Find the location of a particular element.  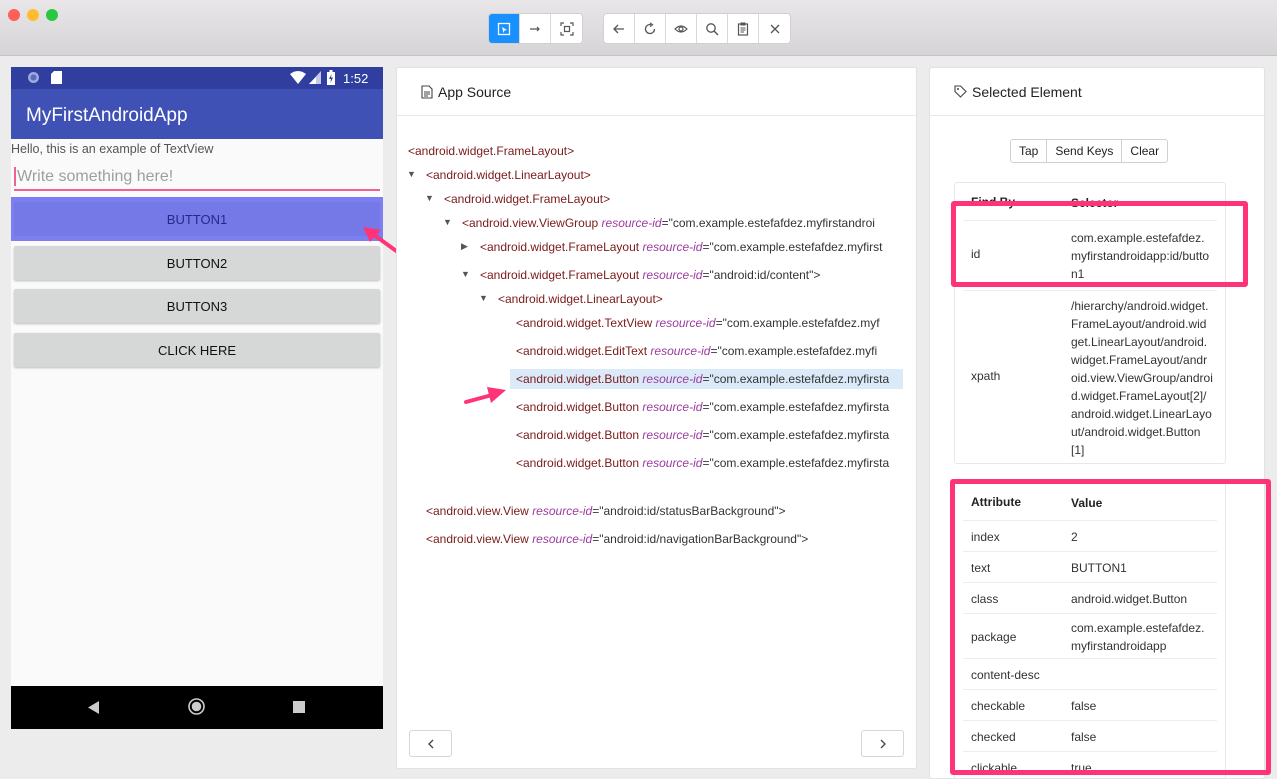

hello-textview: Hello, this is an example of TextView is located at coordinates (112, 149).